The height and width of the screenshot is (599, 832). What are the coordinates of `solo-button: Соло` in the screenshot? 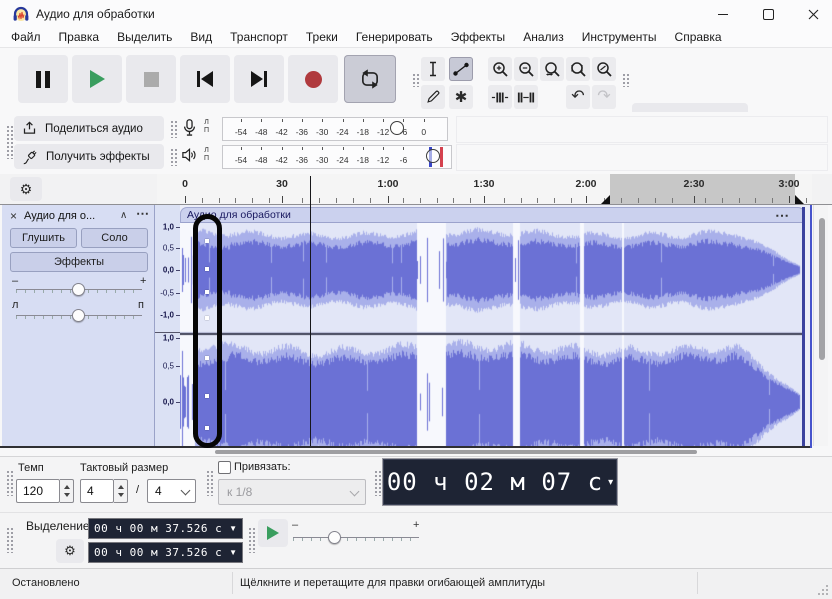 It's located at (114, 238).